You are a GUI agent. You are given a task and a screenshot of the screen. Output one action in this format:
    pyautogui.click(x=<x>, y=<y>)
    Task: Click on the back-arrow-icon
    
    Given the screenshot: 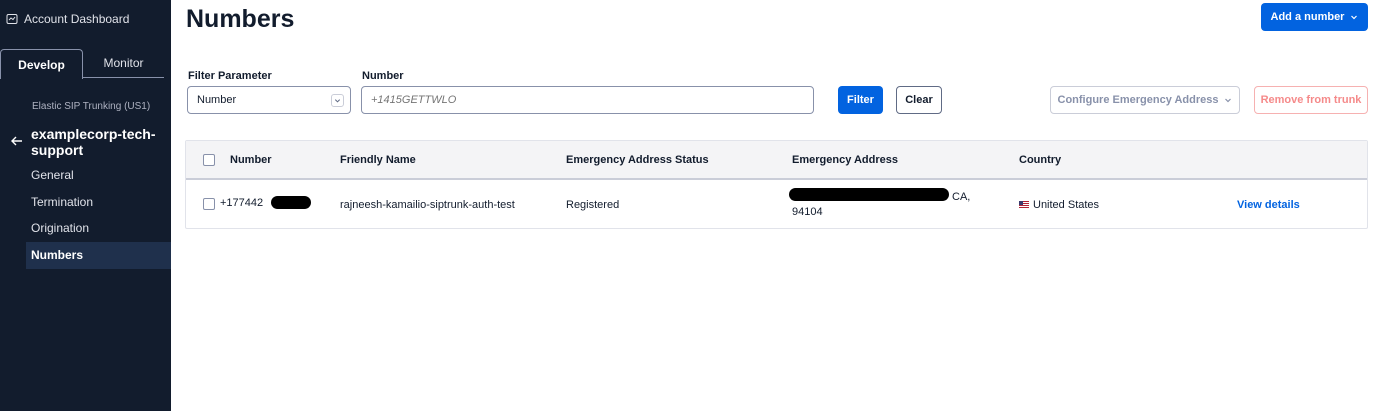 What is the action you would take?
    pyautogui.click(x=17, y=141)
    